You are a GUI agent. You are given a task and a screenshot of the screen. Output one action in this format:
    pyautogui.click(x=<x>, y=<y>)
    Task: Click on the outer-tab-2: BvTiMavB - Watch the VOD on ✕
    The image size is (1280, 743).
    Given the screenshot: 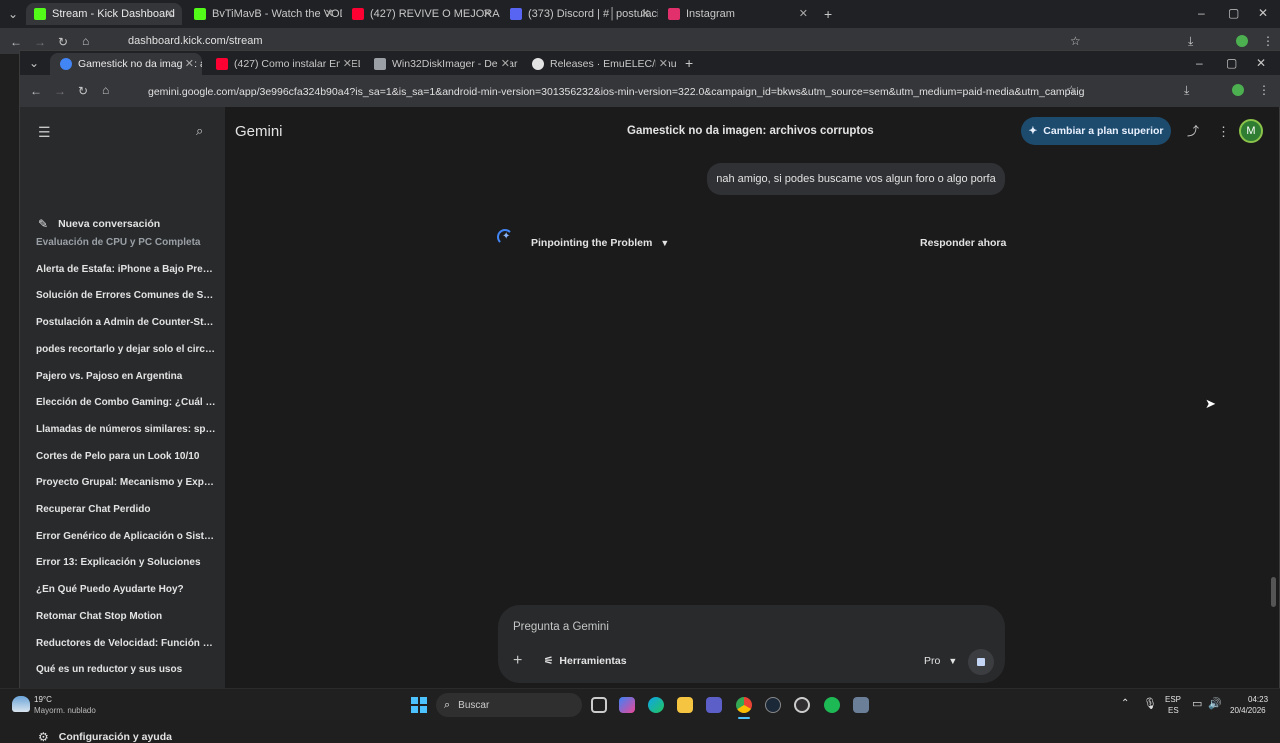 What is the action you would take?
    pyautogui.click(x=264, y=14)
    